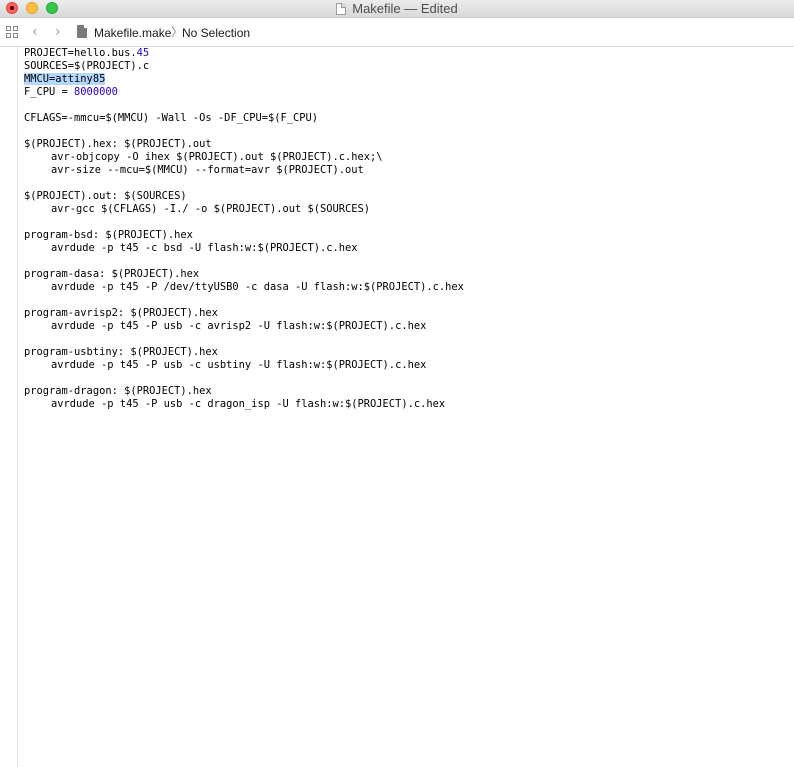 The image size is (794, 767). What do you see at coordinates (397, 32) in the screenshot?
I see `jump-bar: ‹ › Makefile.make 〉 No Selection` at bounding box center [397, 32].